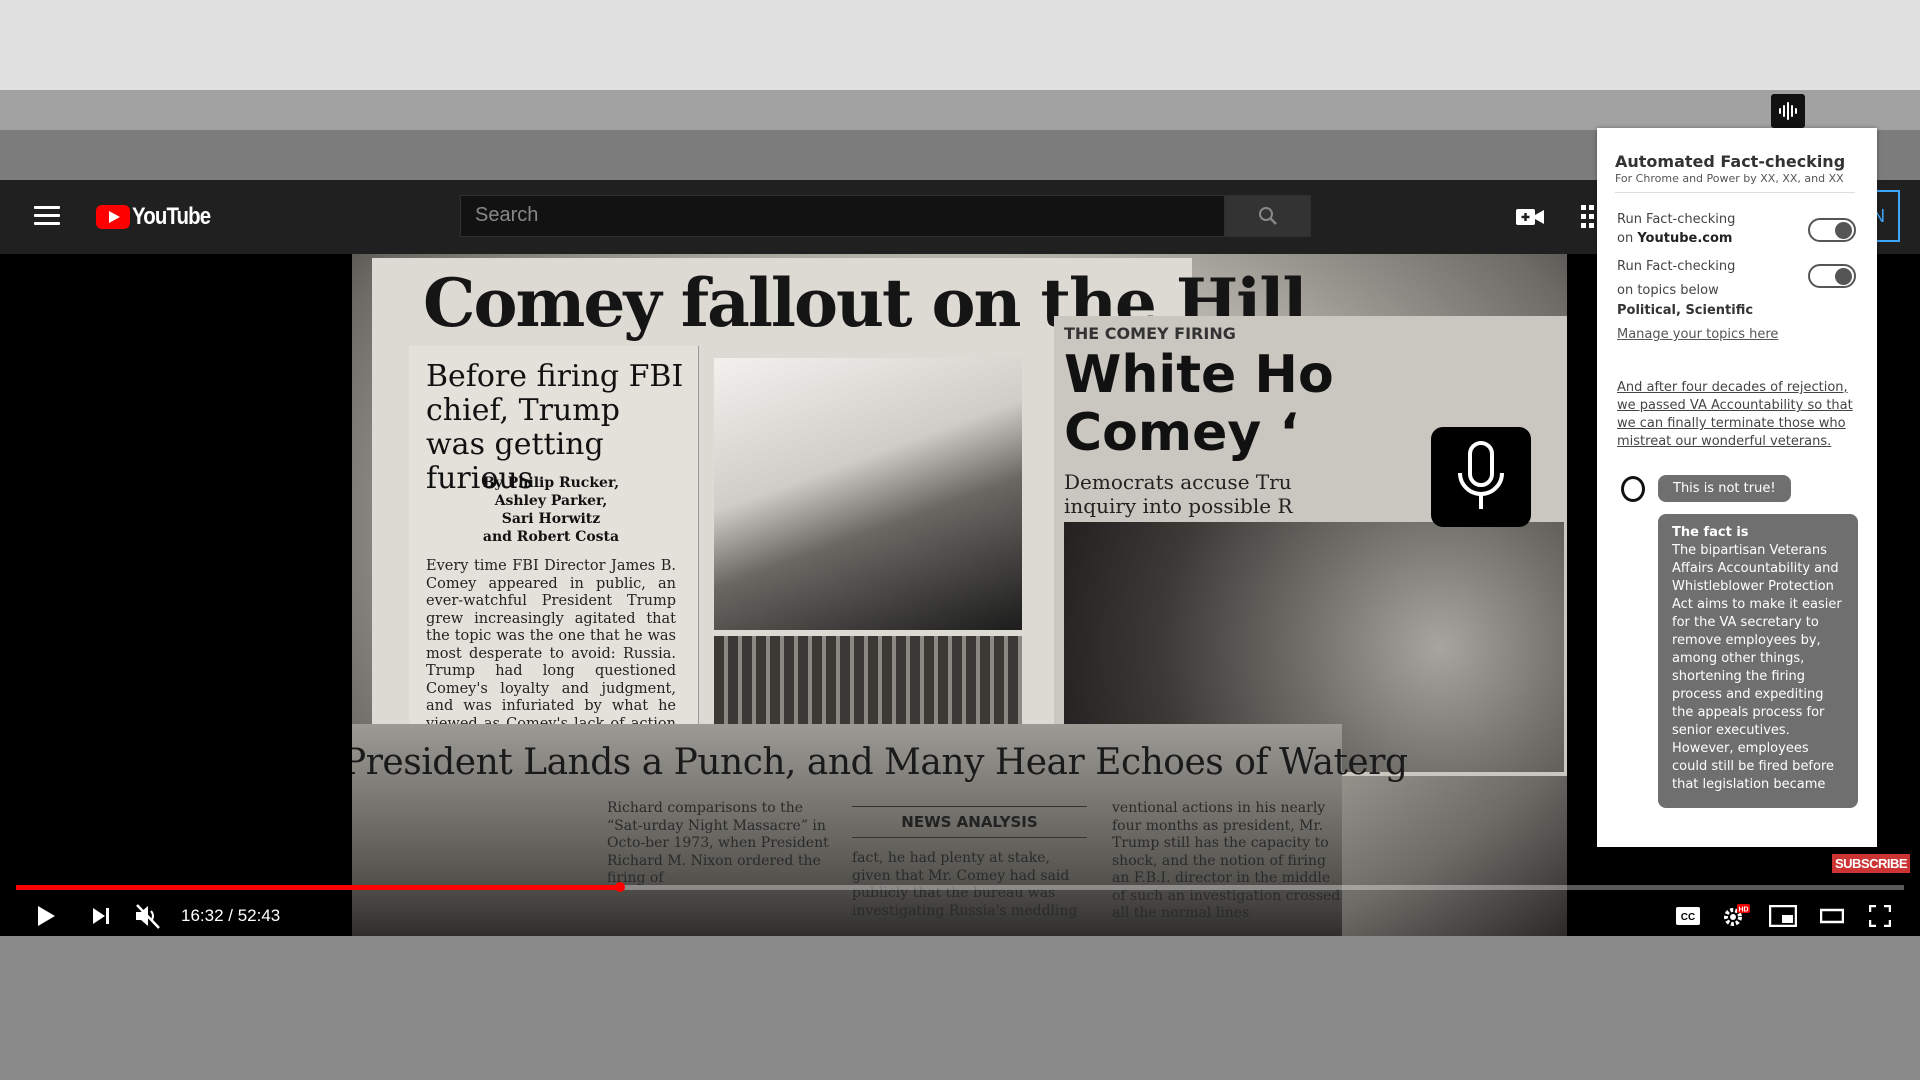 The image size is (1920, 1080). What do you see at coordinates (113, 217) in the screenshot?
I see `youtube-play-logo-icon` at bounding box center [113, 217].